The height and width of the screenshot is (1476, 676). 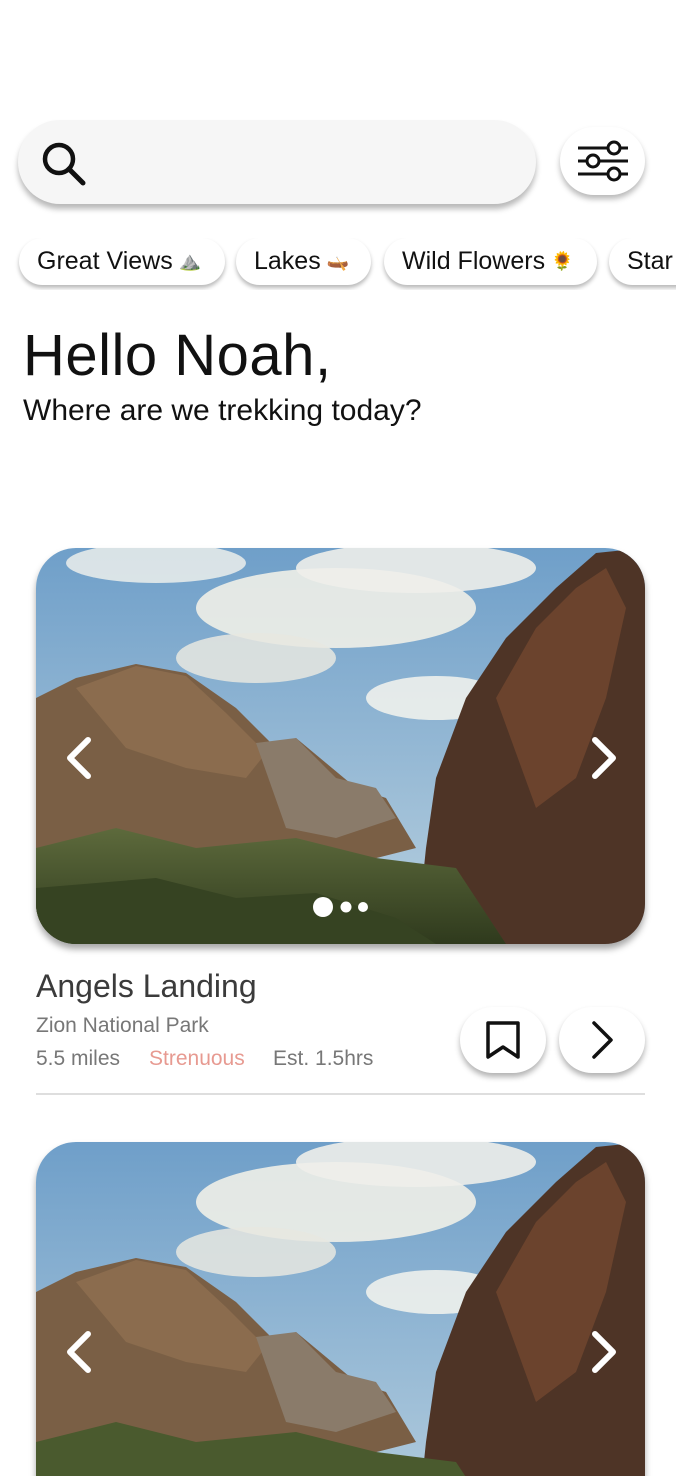 What do you see at coordinates (287, 261) in the screenshot?
I see `chip-label: Lakes` at bounding box center [287, 261].